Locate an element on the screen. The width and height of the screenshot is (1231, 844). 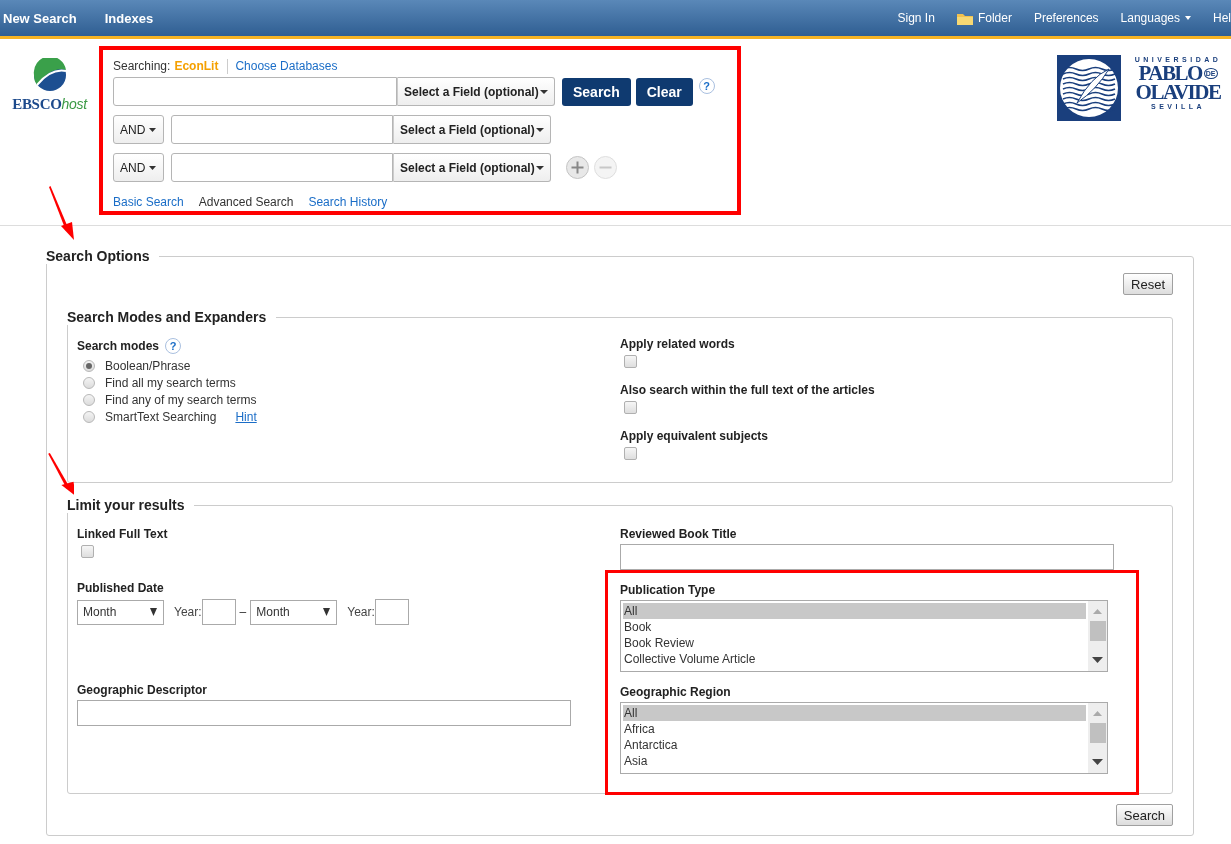
field-label: Geographic Region is located at coordinates (676, 692).